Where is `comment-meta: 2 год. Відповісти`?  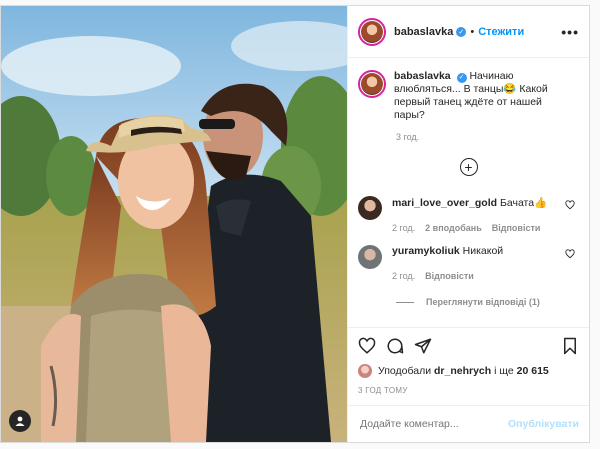
comment-meta: 2 год. Відповісти is located at coordinates (477, 276).